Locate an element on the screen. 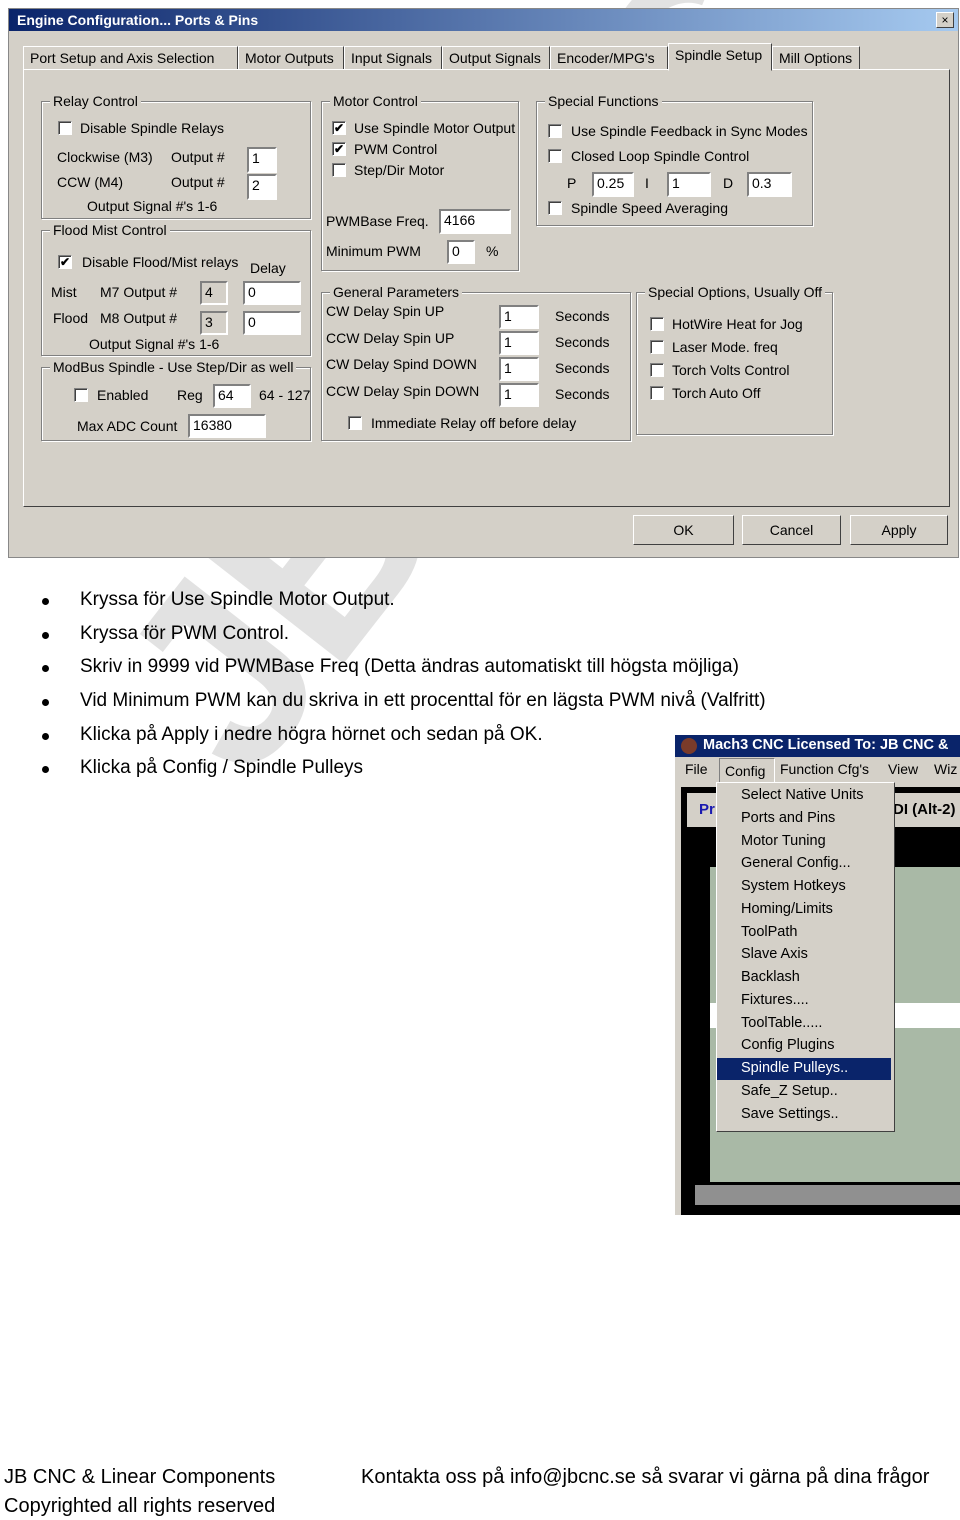  menu-item-select-native-units: Select Native Units is located at coordinates (804, 796).